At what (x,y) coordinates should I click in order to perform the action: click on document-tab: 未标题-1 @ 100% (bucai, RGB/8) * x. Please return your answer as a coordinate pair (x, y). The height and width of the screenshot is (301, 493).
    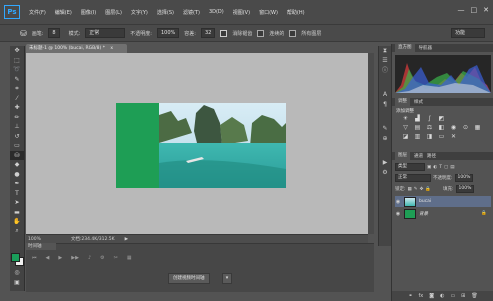
    Looking at the image, I should click on (76, 48).